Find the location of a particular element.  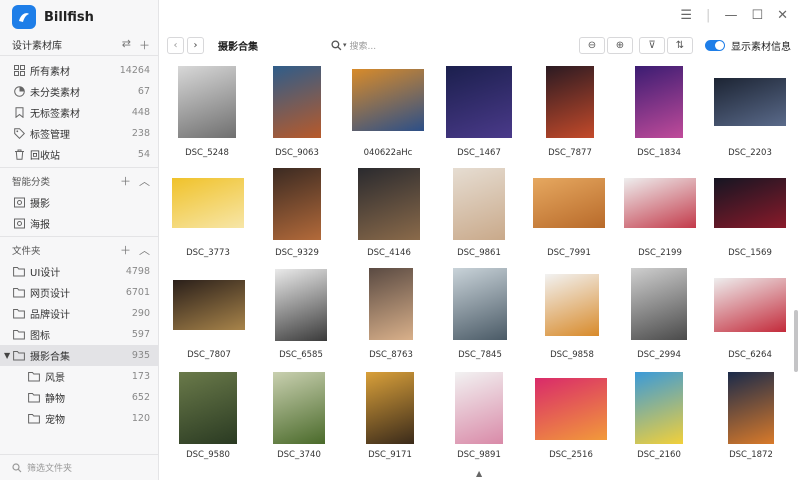

item-count: 652 is located at coordinates (140, 397).